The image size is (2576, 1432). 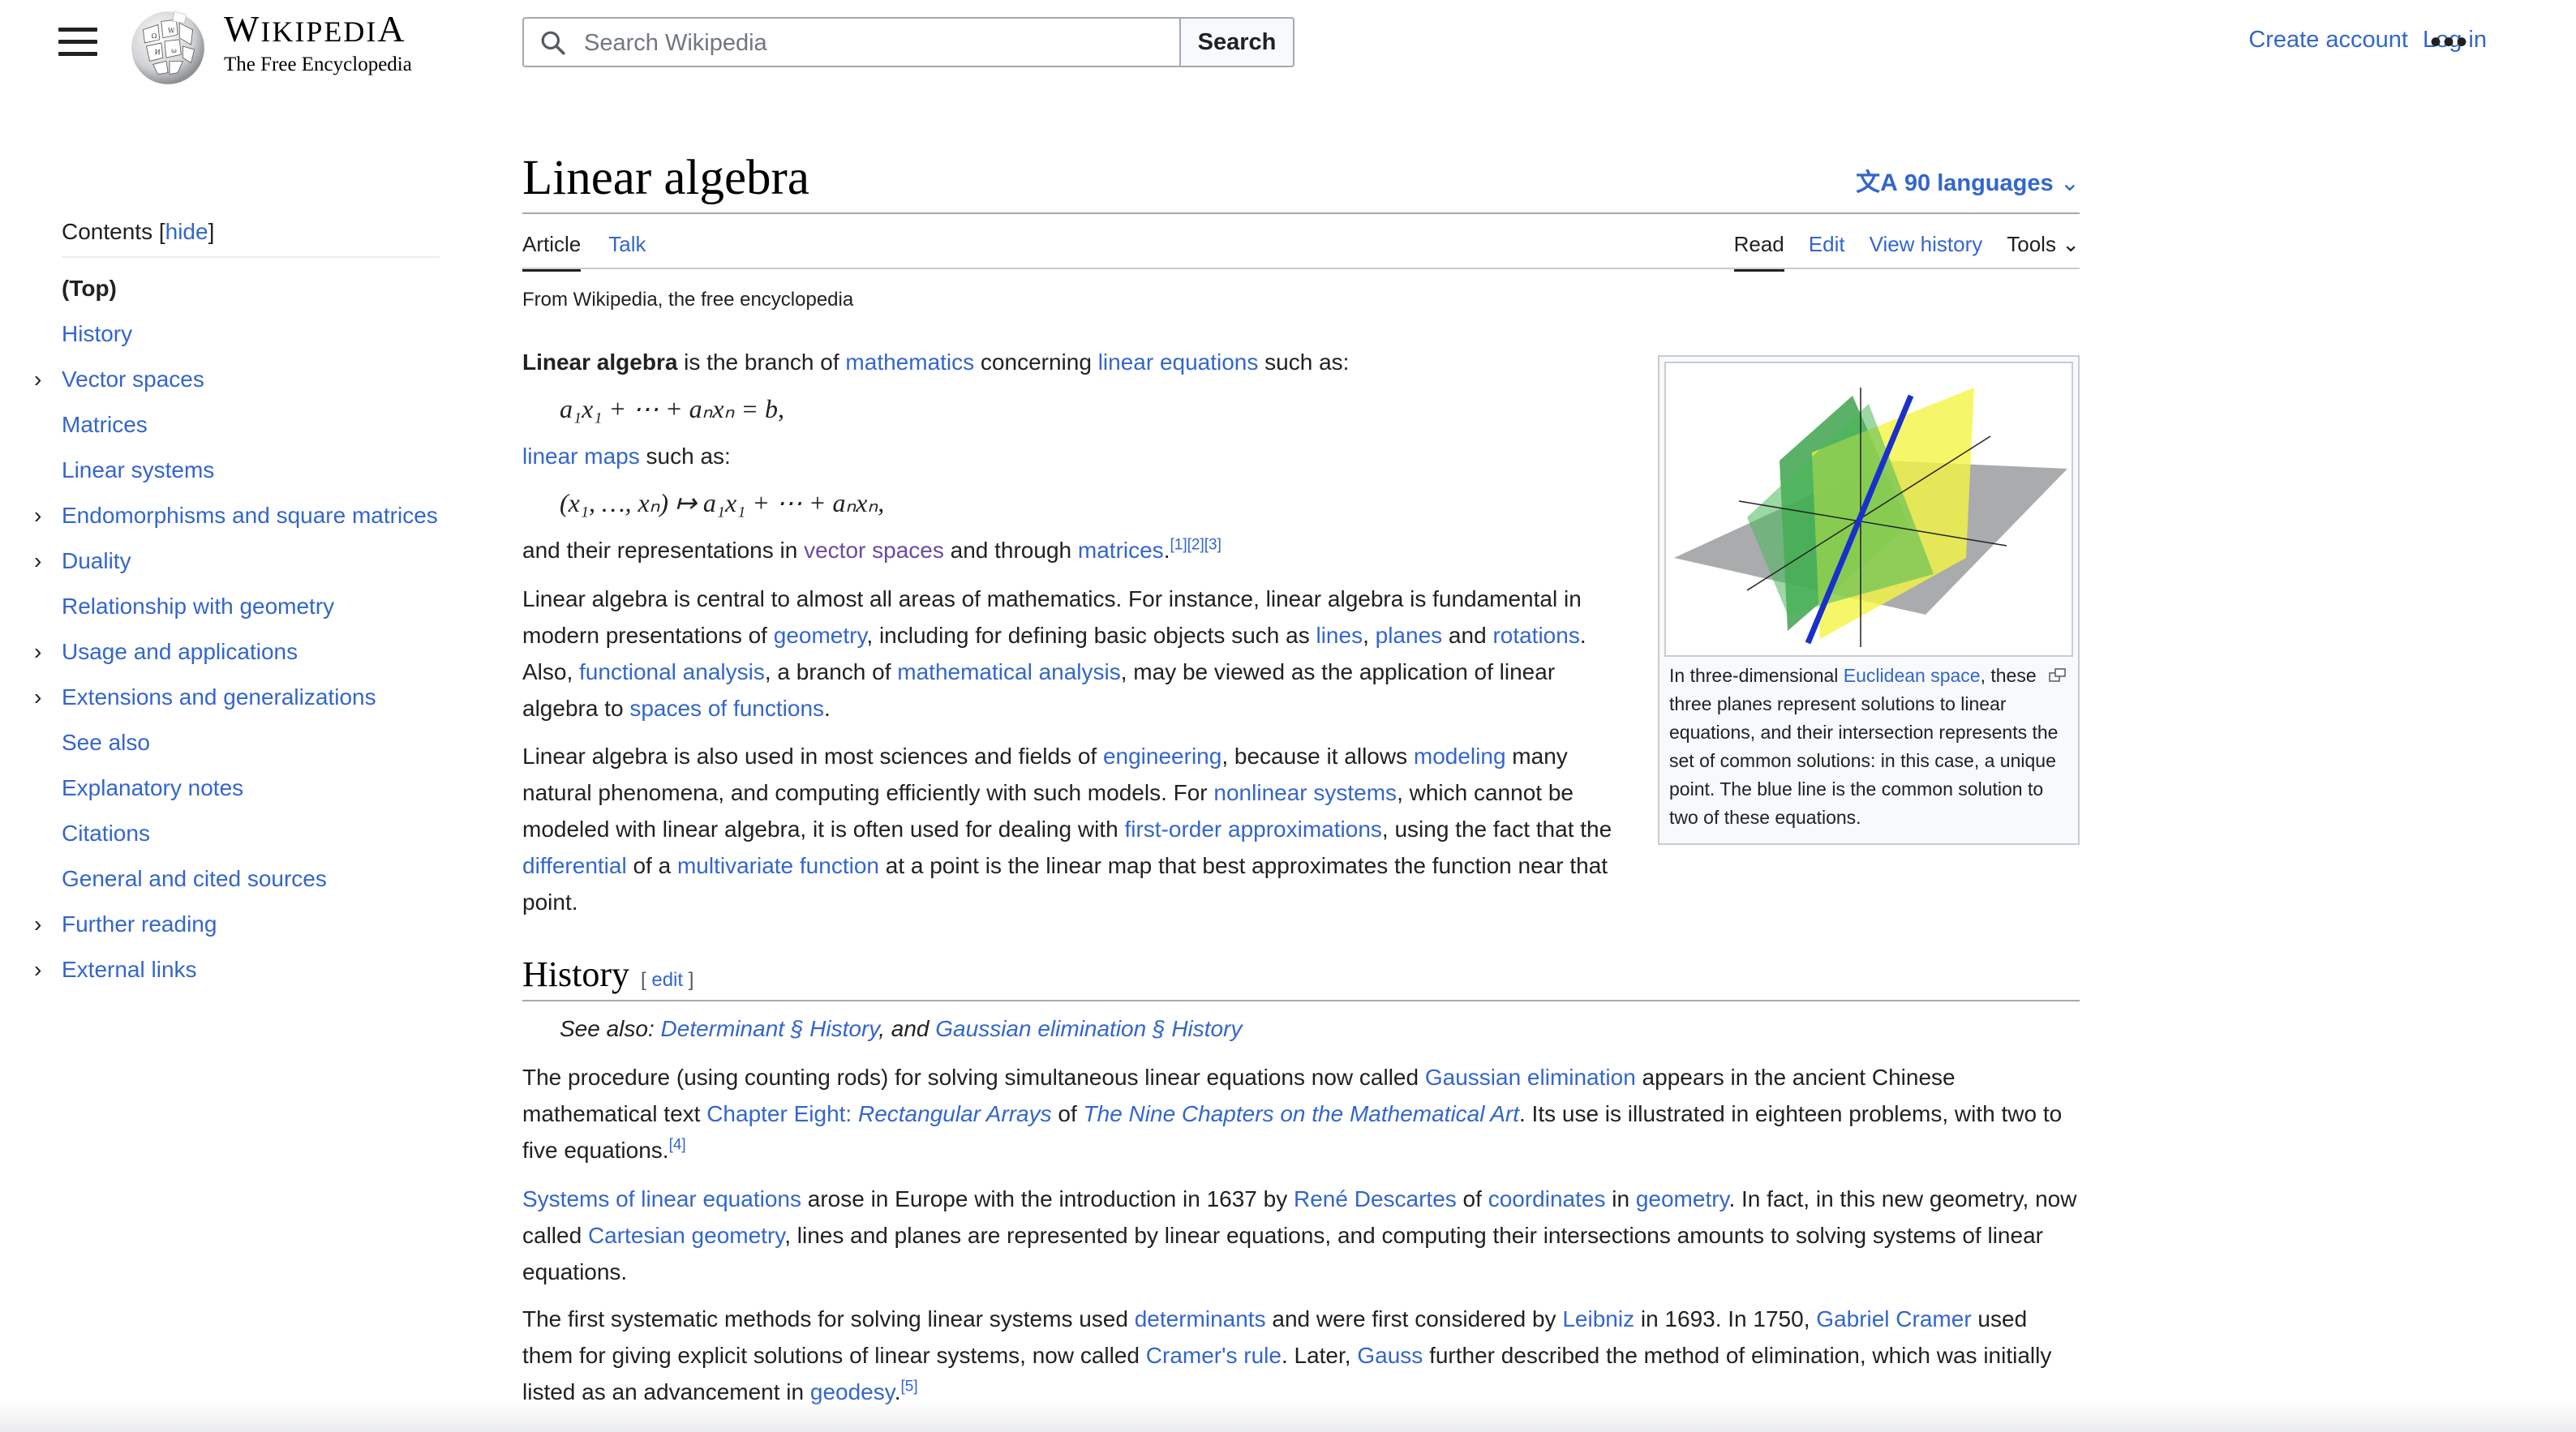 What do you see at coordinates (1200, 1318) in the screenshot?
I see `link-determinants: determinants` at bounding box center [1200, 1318].